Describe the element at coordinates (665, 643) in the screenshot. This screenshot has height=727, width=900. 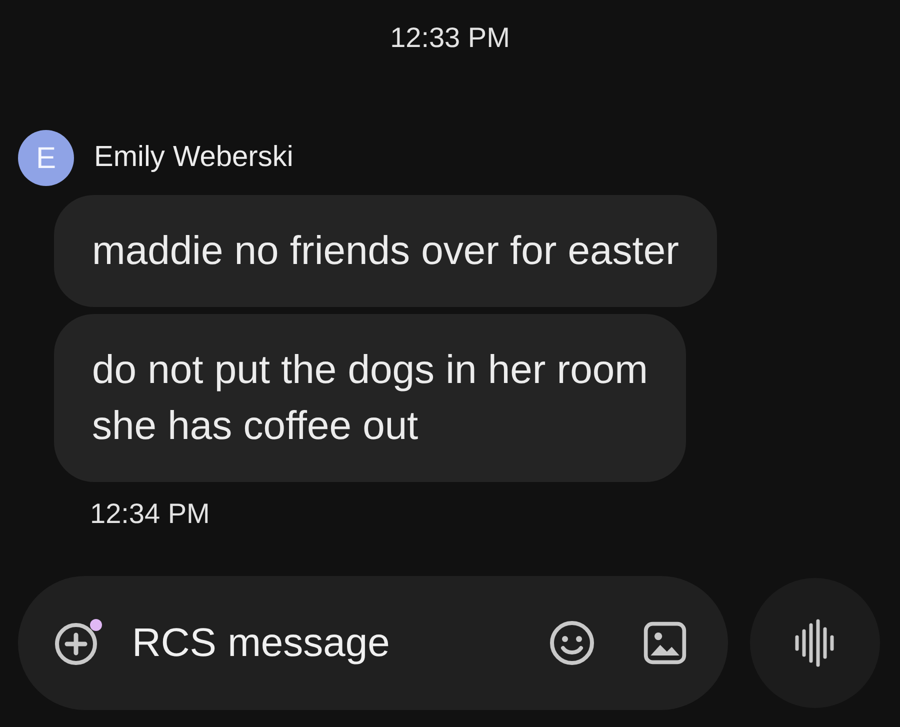
I see `image-icon` at that location.